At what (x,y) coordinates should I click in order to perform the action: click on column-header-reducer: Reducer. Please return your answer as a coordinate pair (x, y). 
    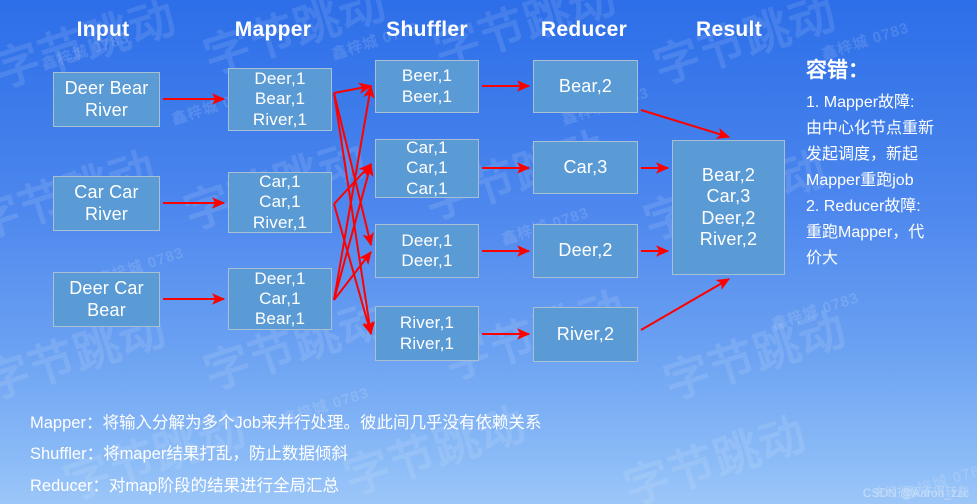
    Looking at the image, I should click on (584, 29).